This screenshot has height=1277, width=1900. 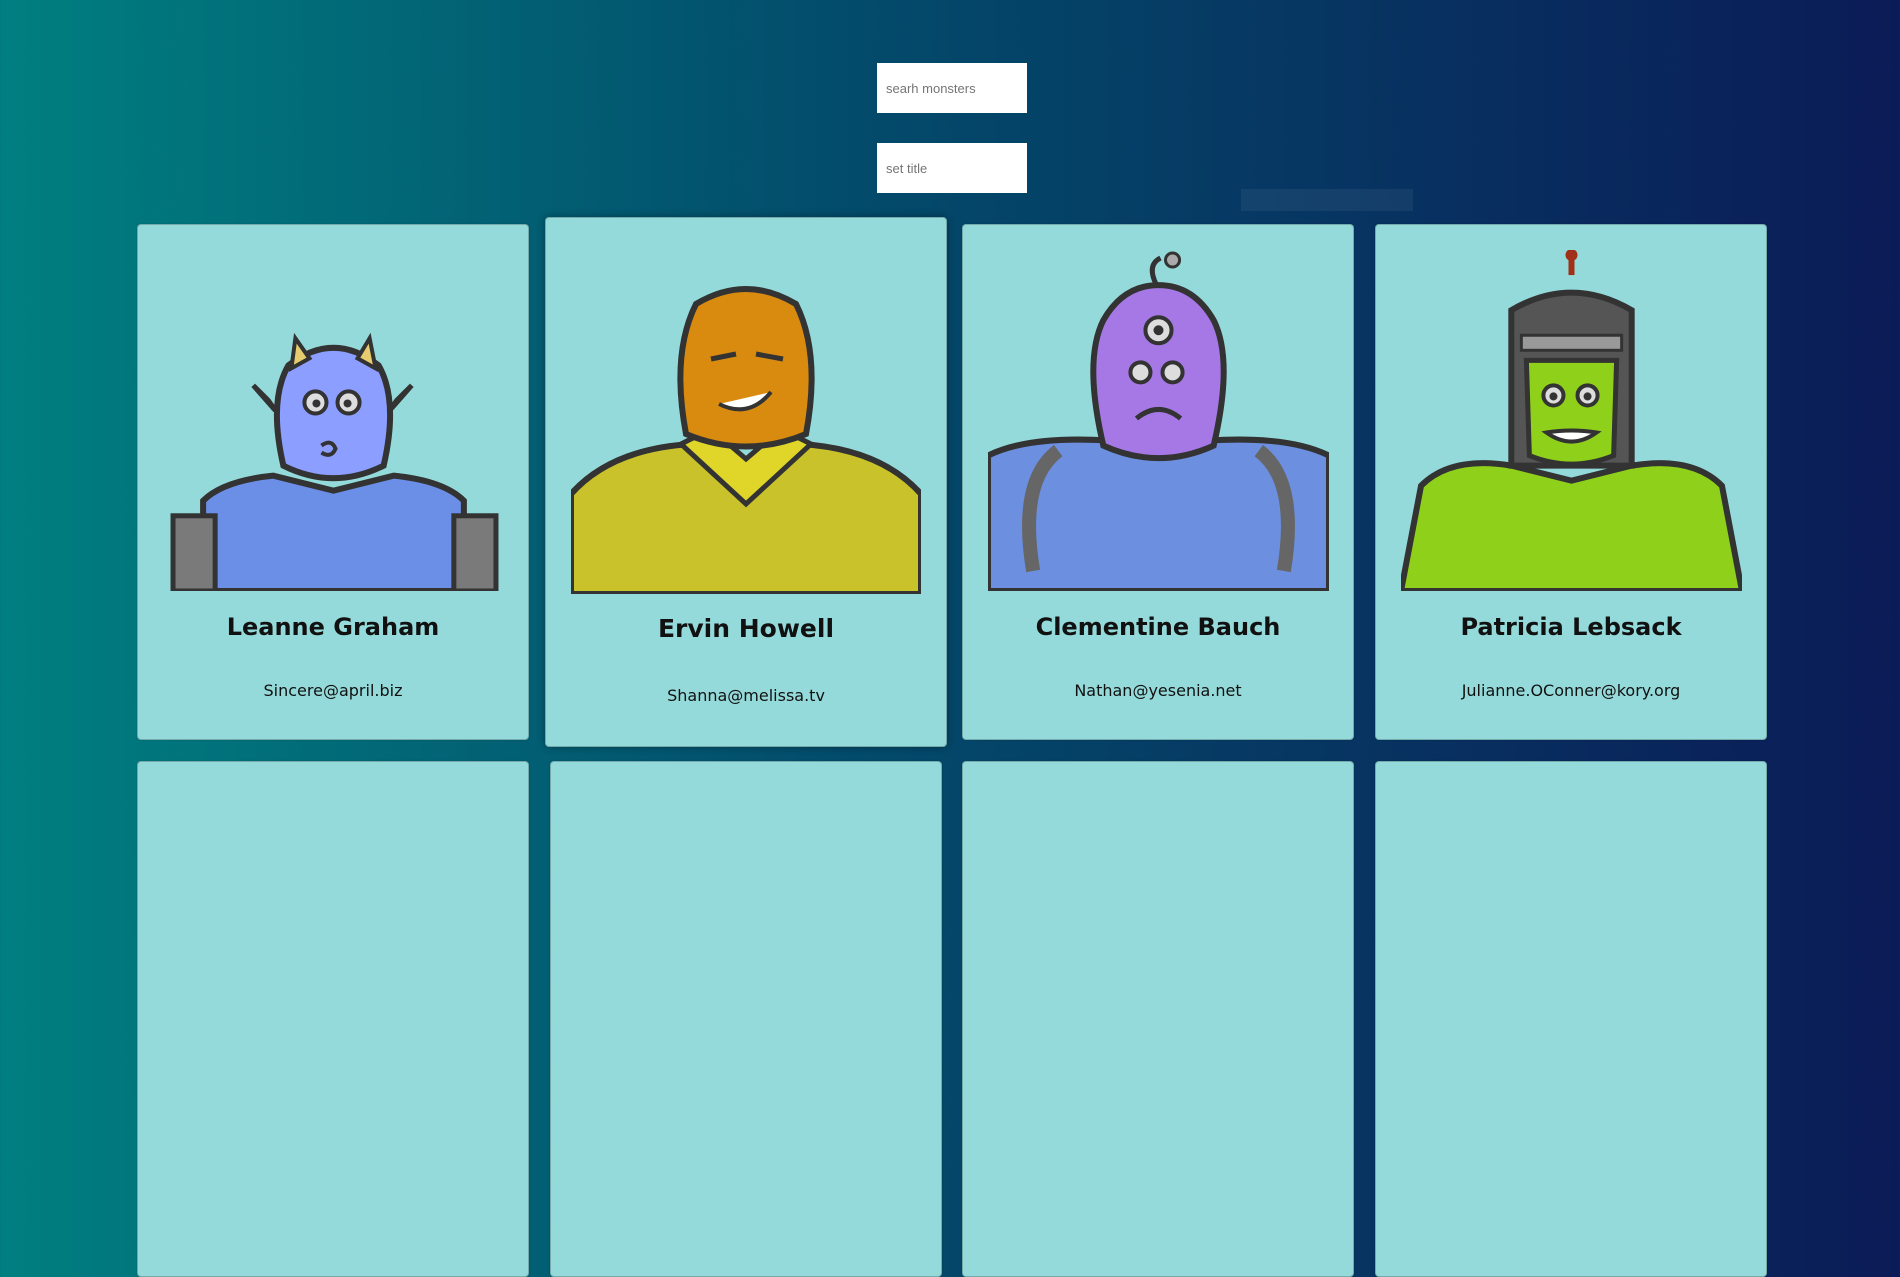 I want to click on search-input, so click(x=952, y=88).